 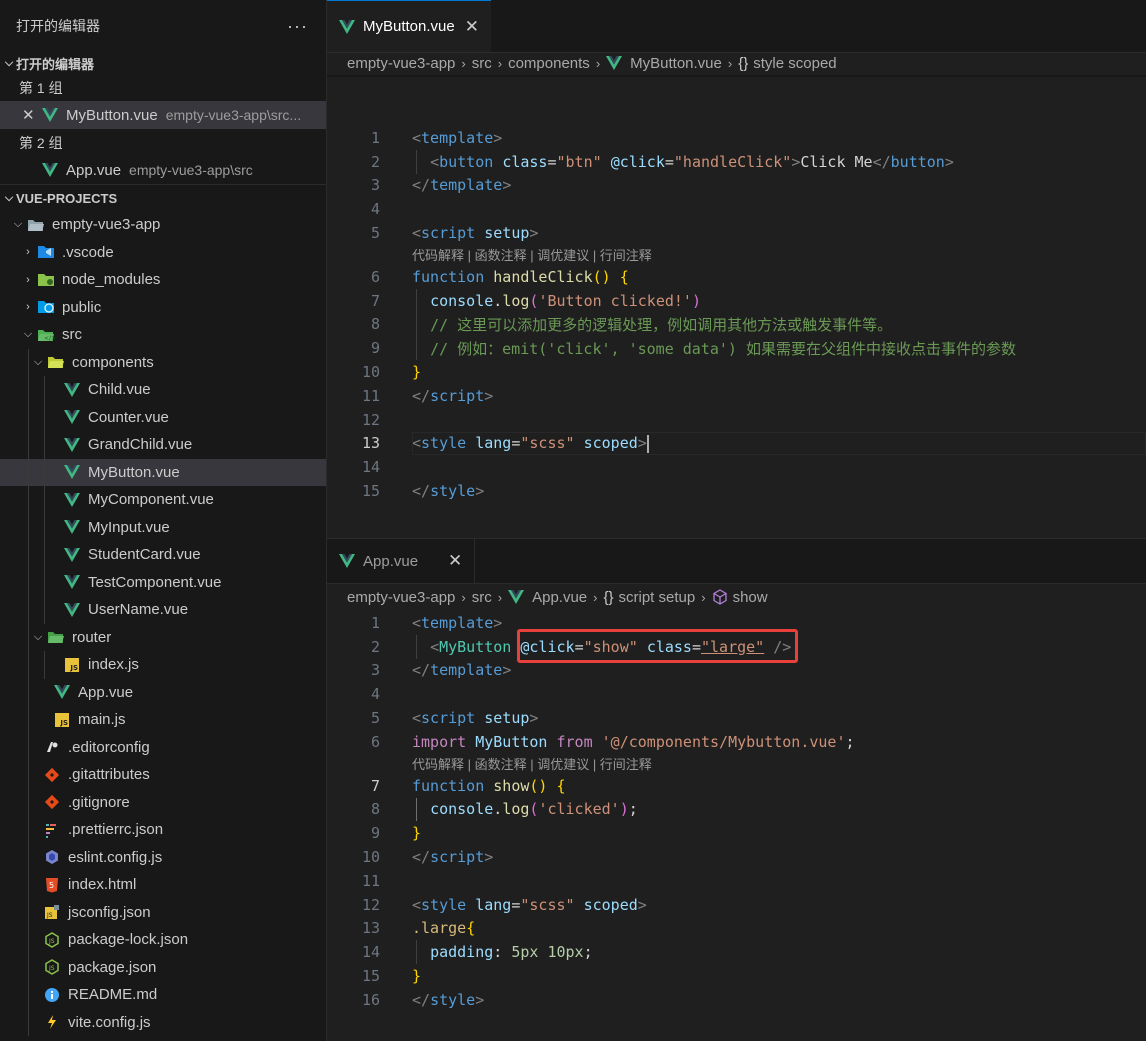 I want to click on tree-file-index-js: JS index.js, so click(x=163, y=665).